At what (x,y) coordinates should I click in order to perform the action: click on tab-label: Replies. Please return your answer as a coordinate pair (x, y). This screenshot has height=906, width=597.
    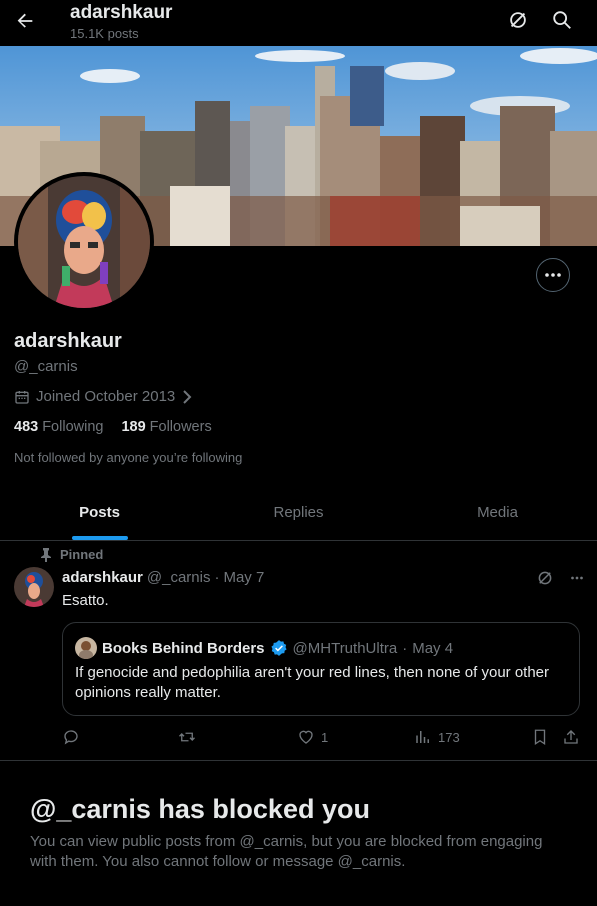
    Looking at the image, I should click on (298, 512).